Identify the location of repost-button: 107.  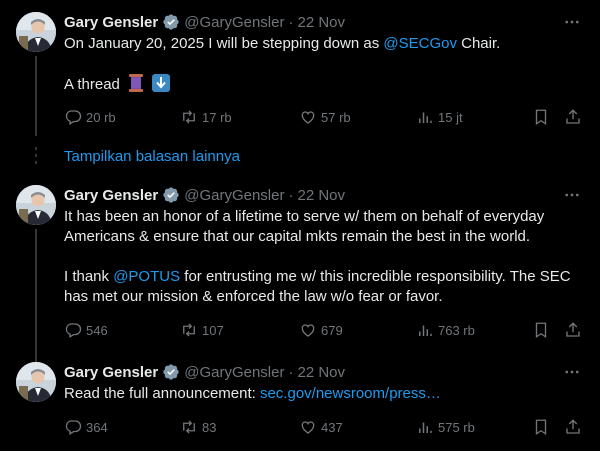
(202, 330).